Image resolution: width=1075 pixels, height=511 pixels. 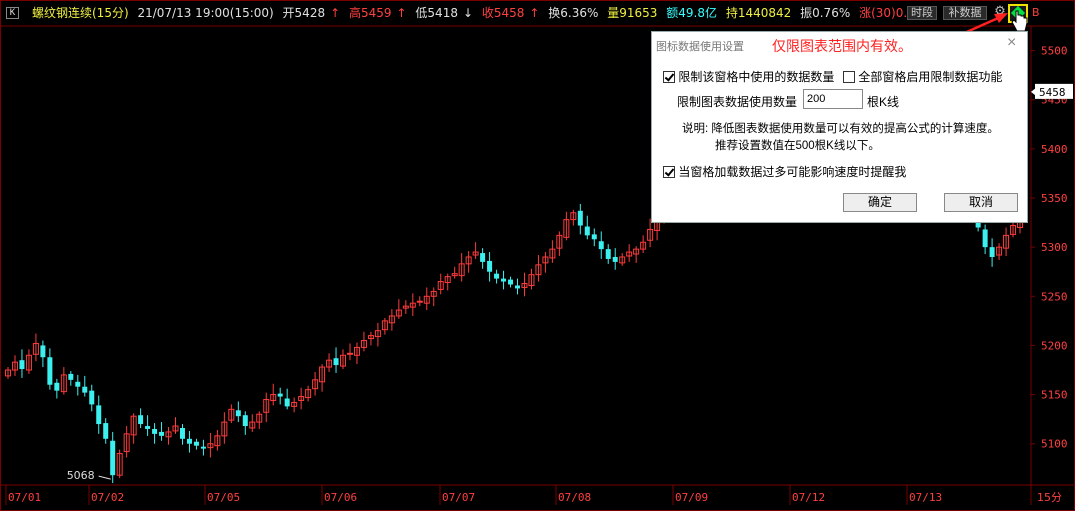 I want to click on cancel-button: 取消, so click(x=981, y=202).